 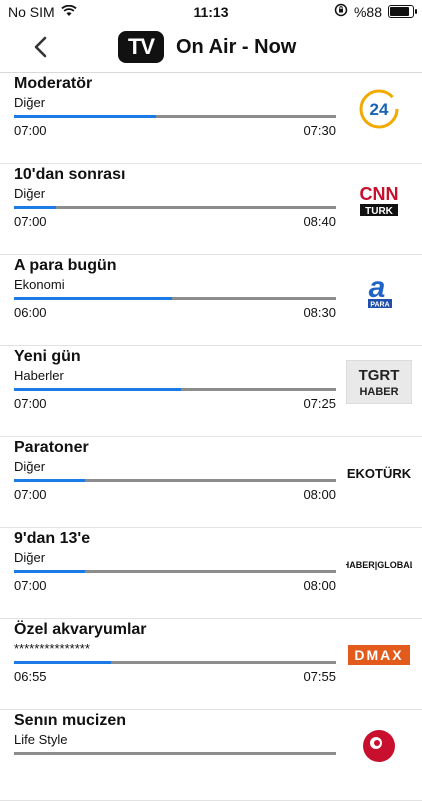 I want to click on program-title: Yeni gün, so click(x=47, y=356).